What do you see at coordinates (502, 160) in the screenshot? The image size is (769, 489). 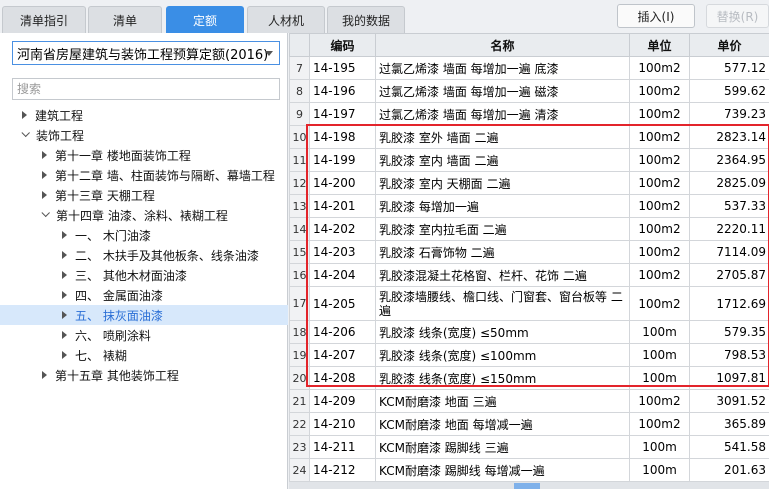 I see `name-cell: 乳胶漆 室内 墙面 二遍` at bounding box center [502, 160].